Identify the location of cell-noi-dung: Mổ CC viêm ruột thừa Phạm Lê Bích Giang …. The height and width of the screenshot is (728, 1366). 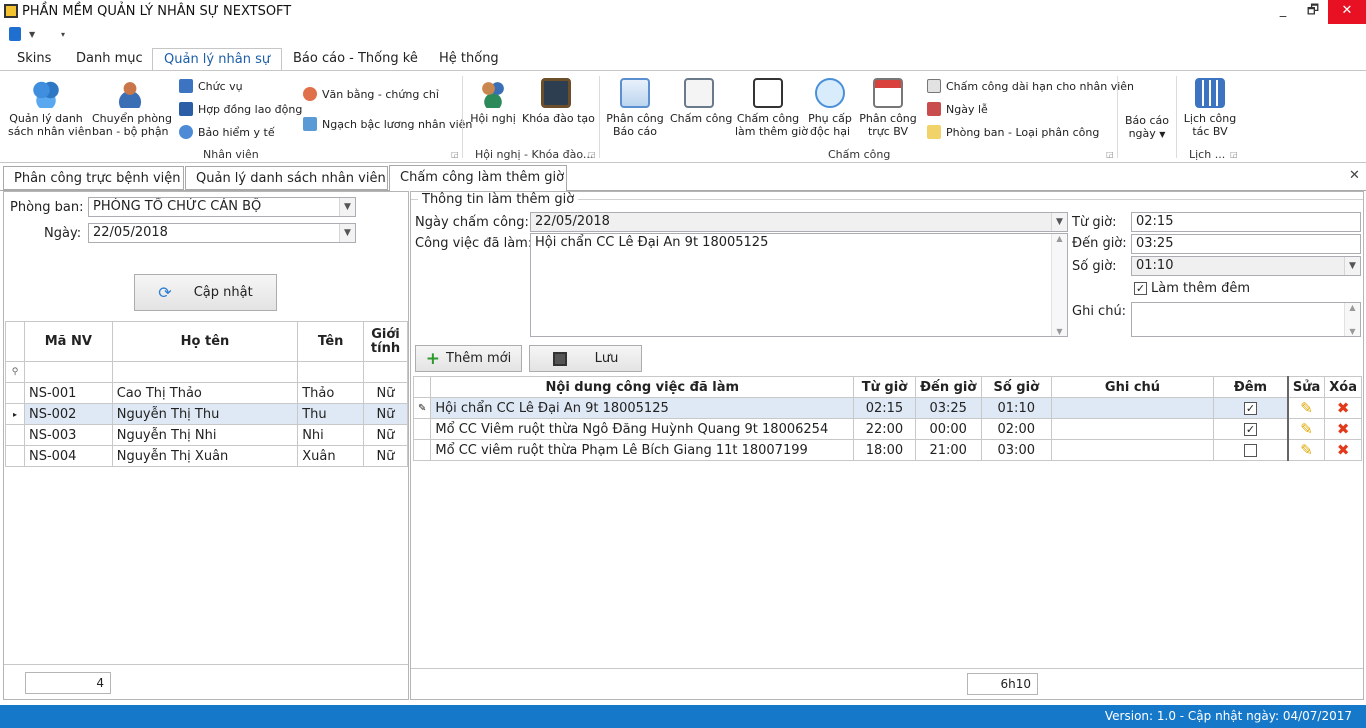
(642, 450).